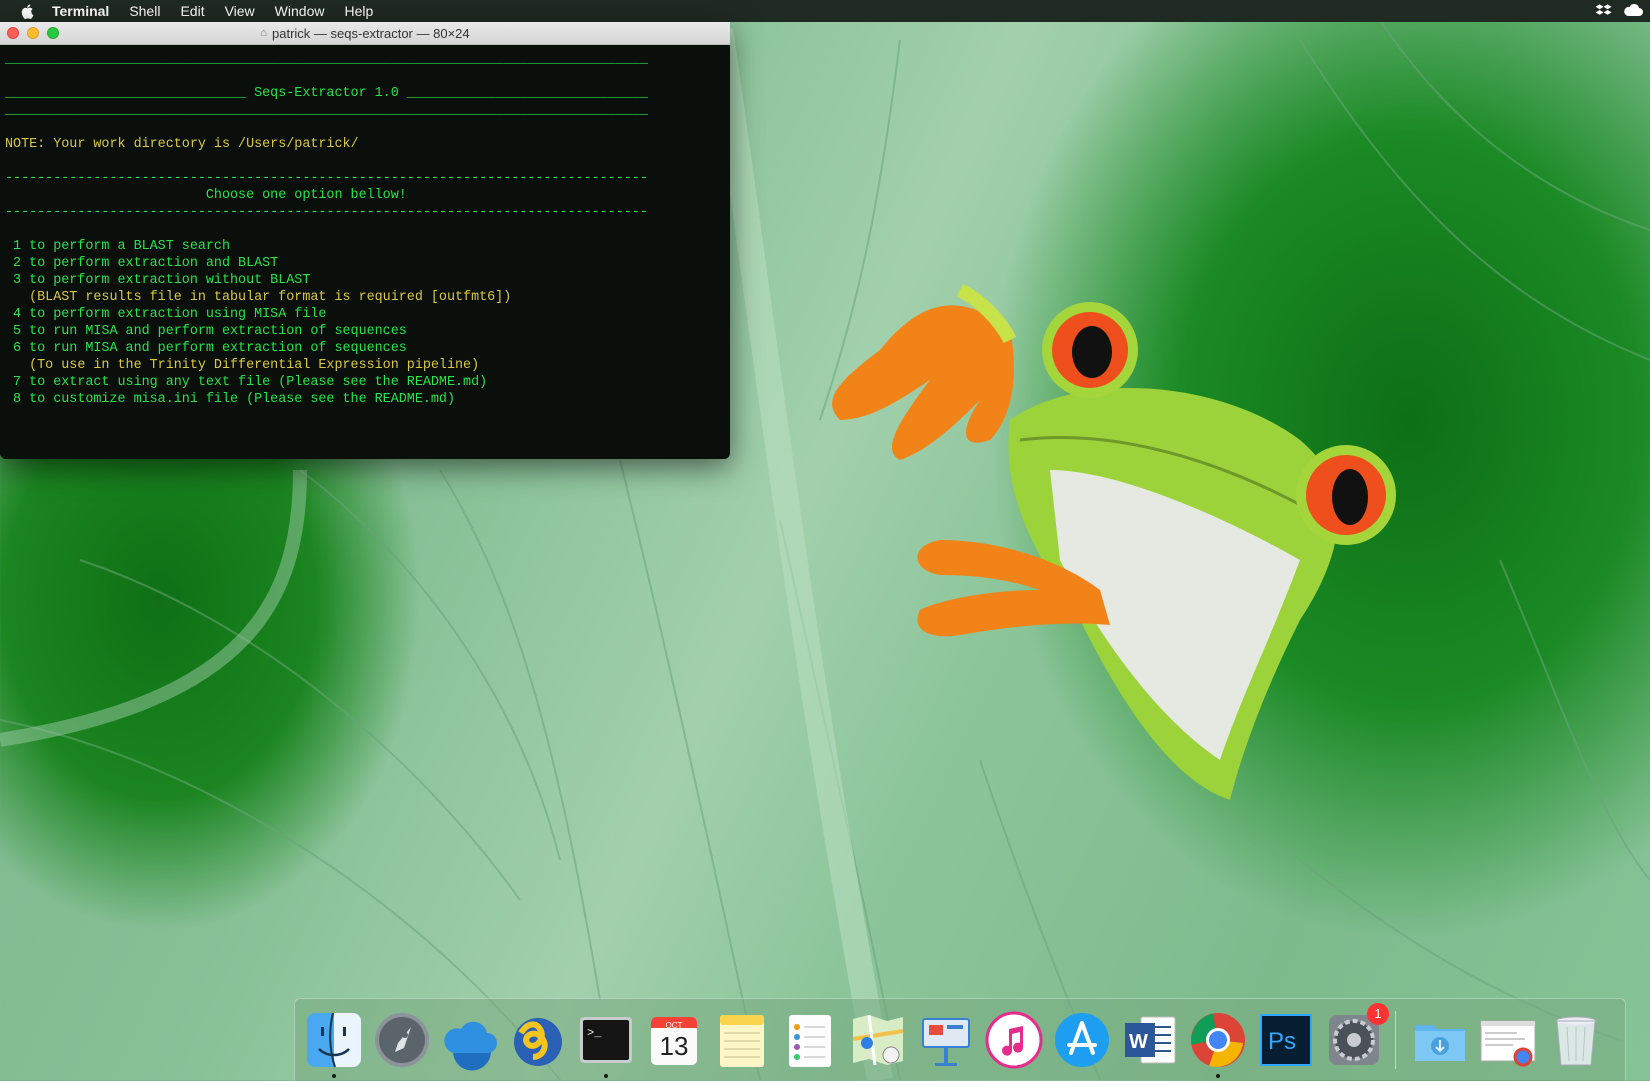 Image resolution: width=1650 pixels, height=1081 pixels. What do you see at coordinates (606, 1043) in the screenshot?
I see `terminal-app-icon: >_` at bounding box center [606, 1043].